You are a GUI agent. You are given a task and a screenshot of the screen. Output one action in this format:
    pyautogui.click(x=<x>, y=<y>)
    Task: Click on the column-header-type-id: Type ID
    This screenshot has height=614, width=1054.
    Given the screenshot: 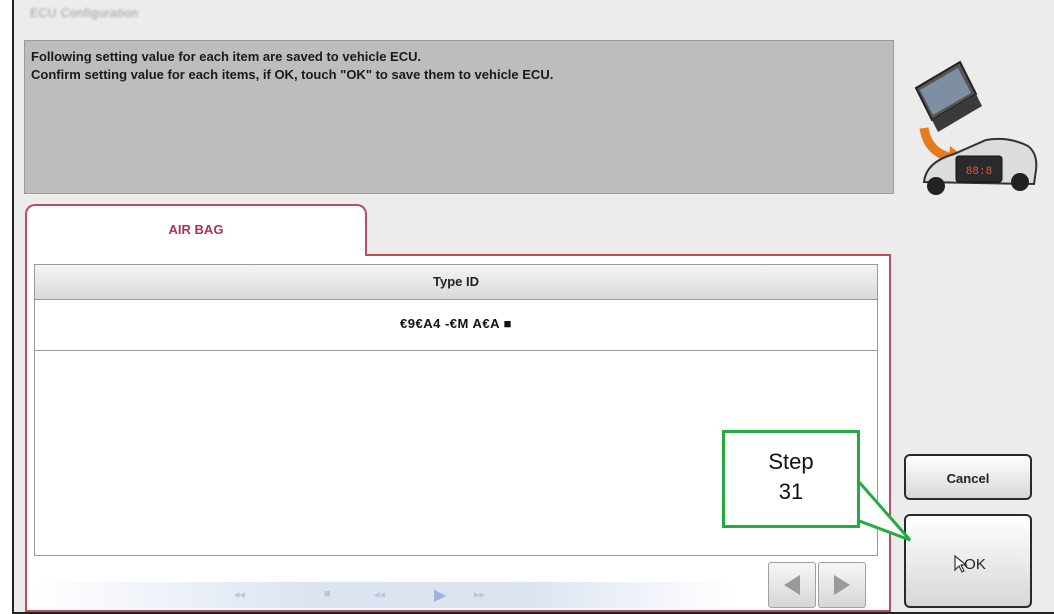 What is the action you would take?
    pyautogui.click(x=456, y=281)
    